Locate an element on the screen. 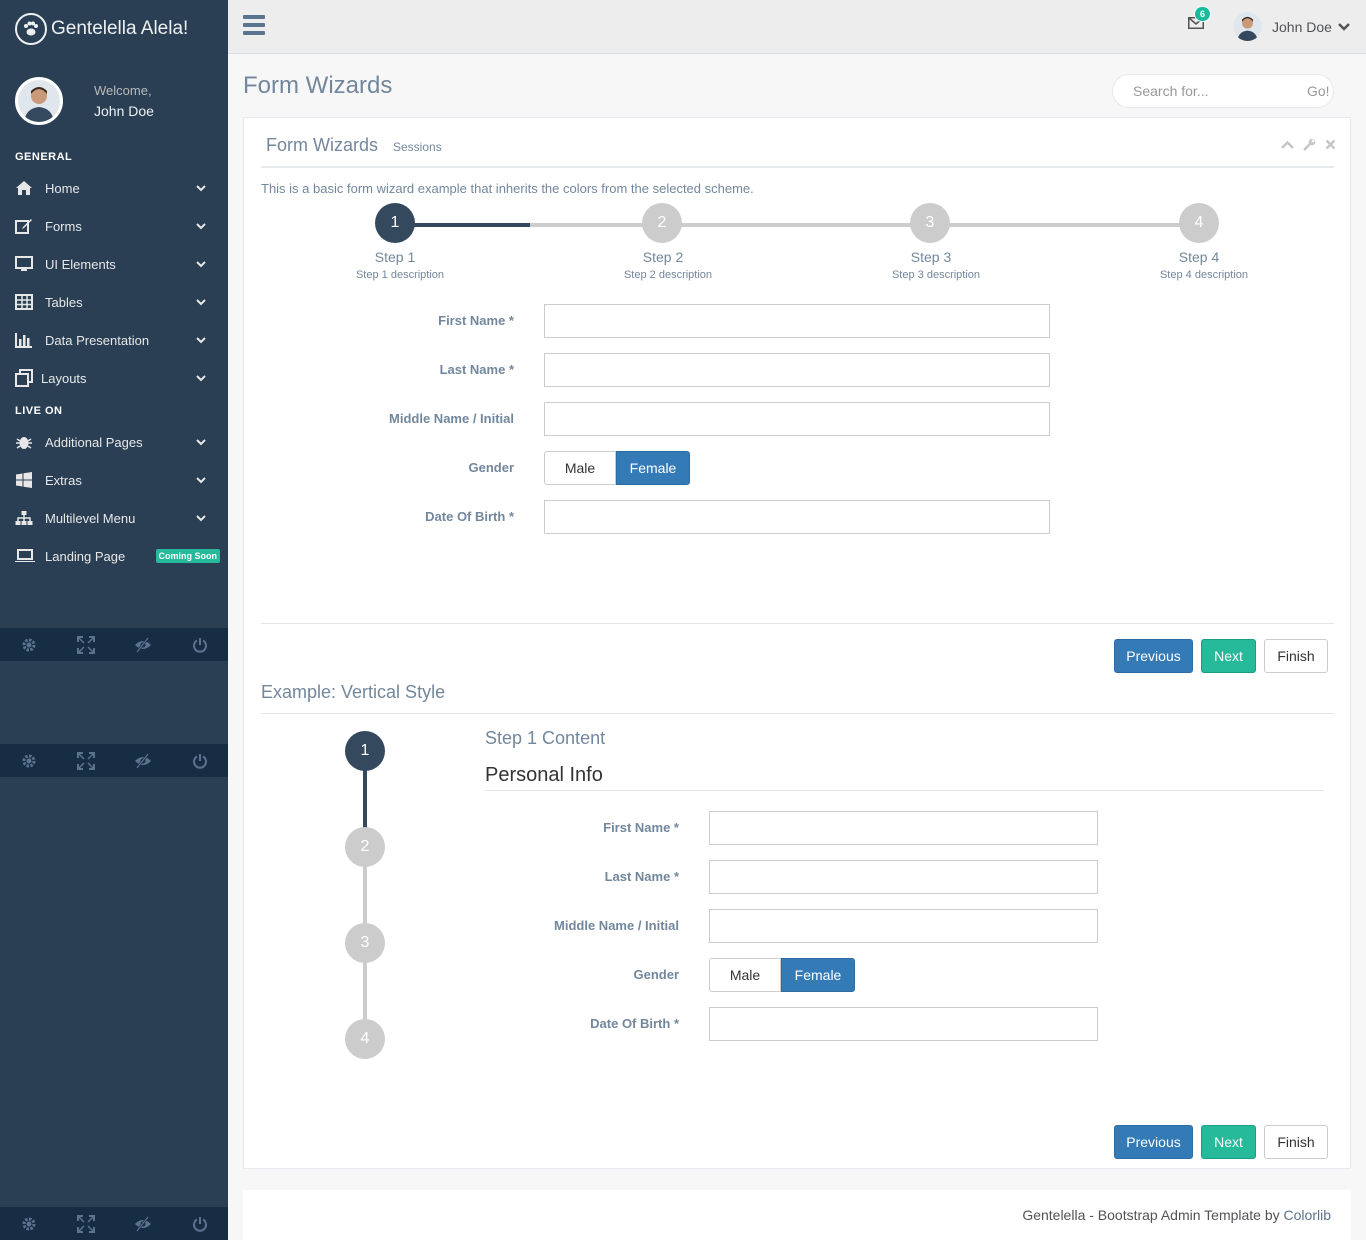  menu-section-live: LIVE ON is located at coordinates (39, 411).